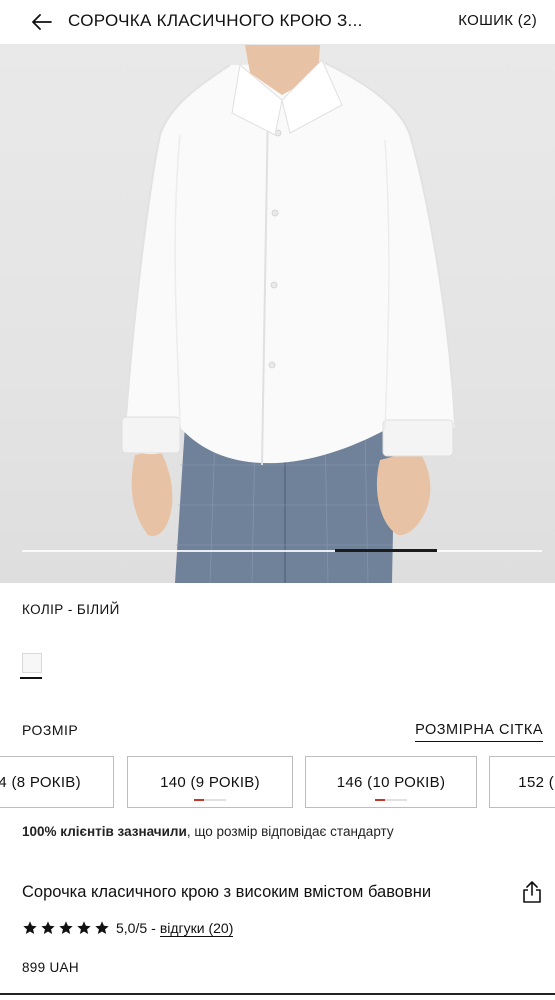 This screenshot has width=555, height=1000. I want to click on size-option-146: 146 (10 РОКІВ), so click(391, 782).